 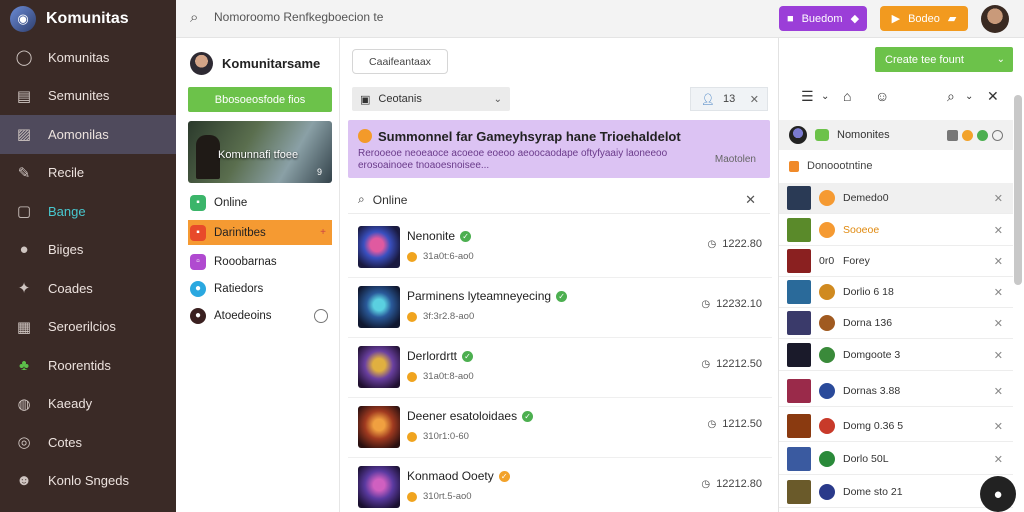 What do you see at coordinates (847, 96) in the screenshot?
I see `home-icon: ⌂` at bounding box center [847, 96].